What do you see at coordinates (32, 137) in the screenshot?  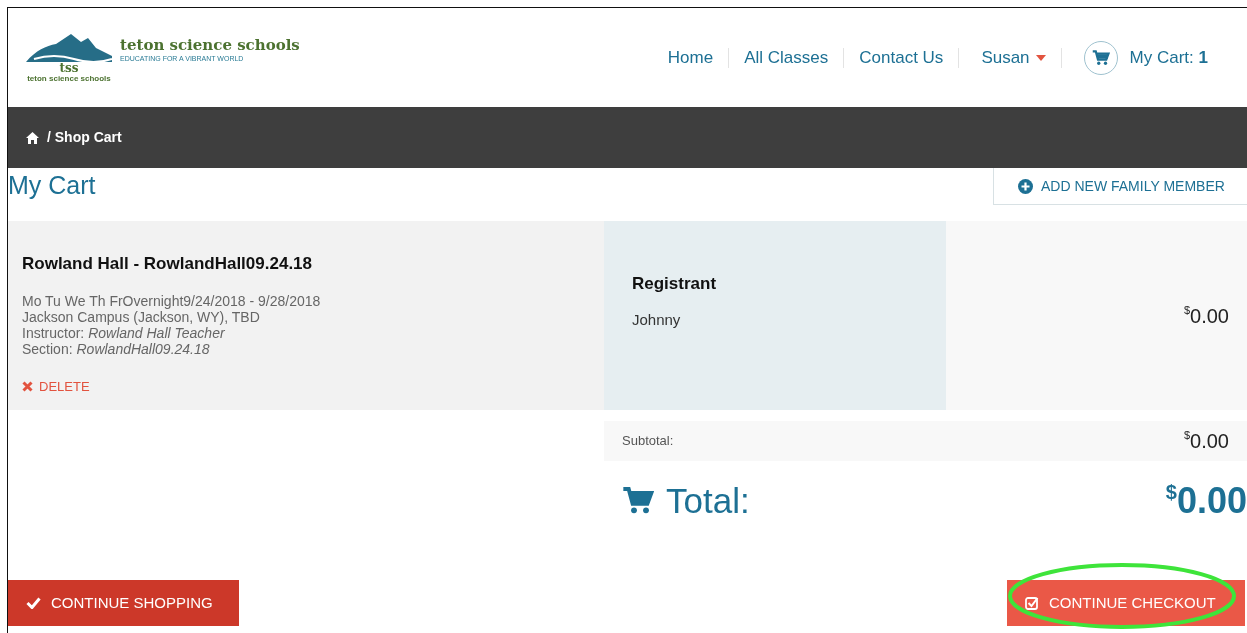 I see `home-icon` at bounding box center [32, 137].